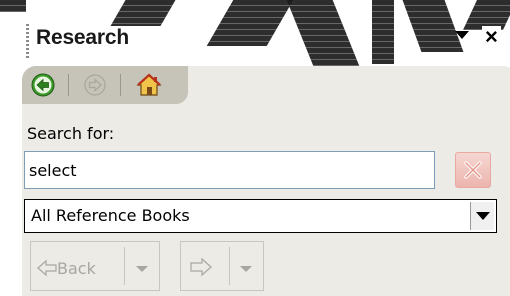  Describe the element at coordinates (47, 268) in the screenshot. I see `back-arrow-icon` at that location.